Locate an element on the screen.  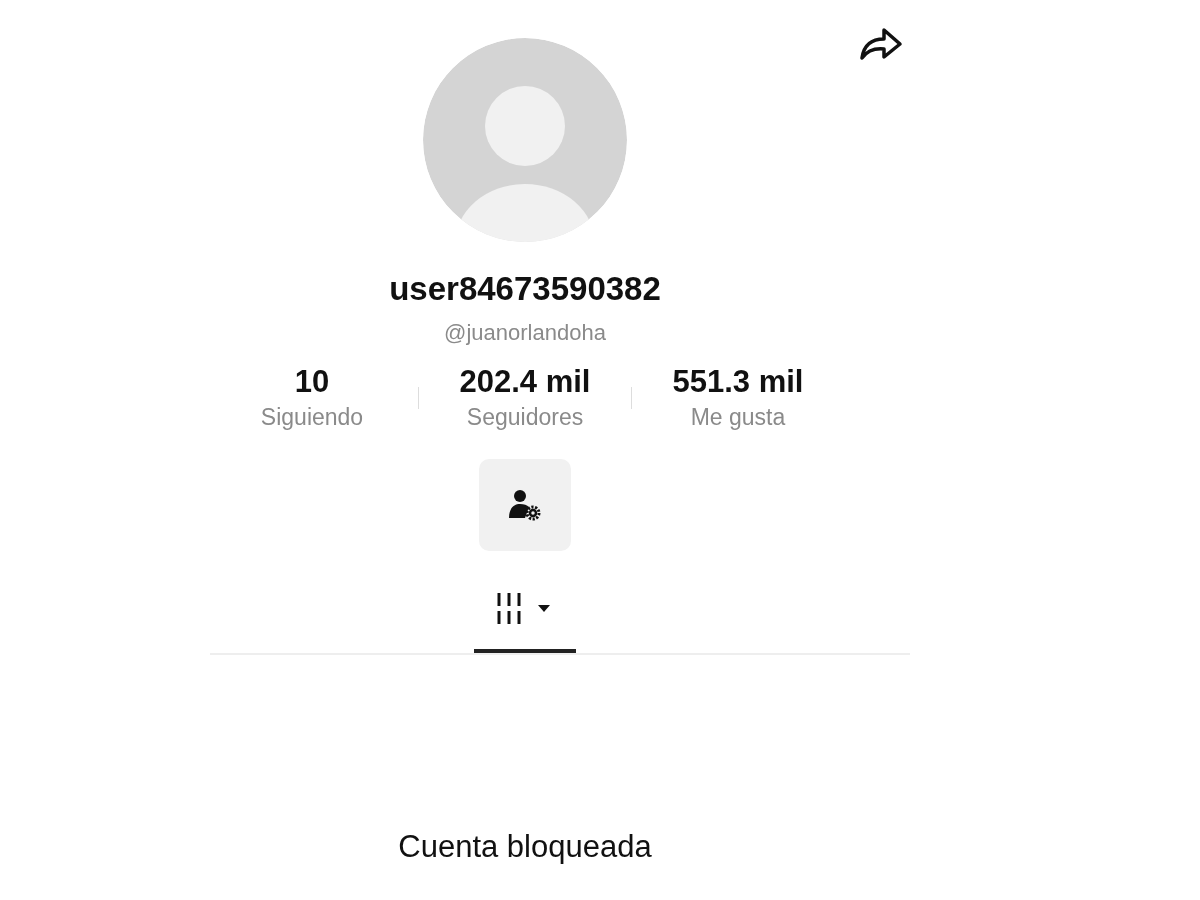
person-gear-icon is located at coordinates (525, 505).